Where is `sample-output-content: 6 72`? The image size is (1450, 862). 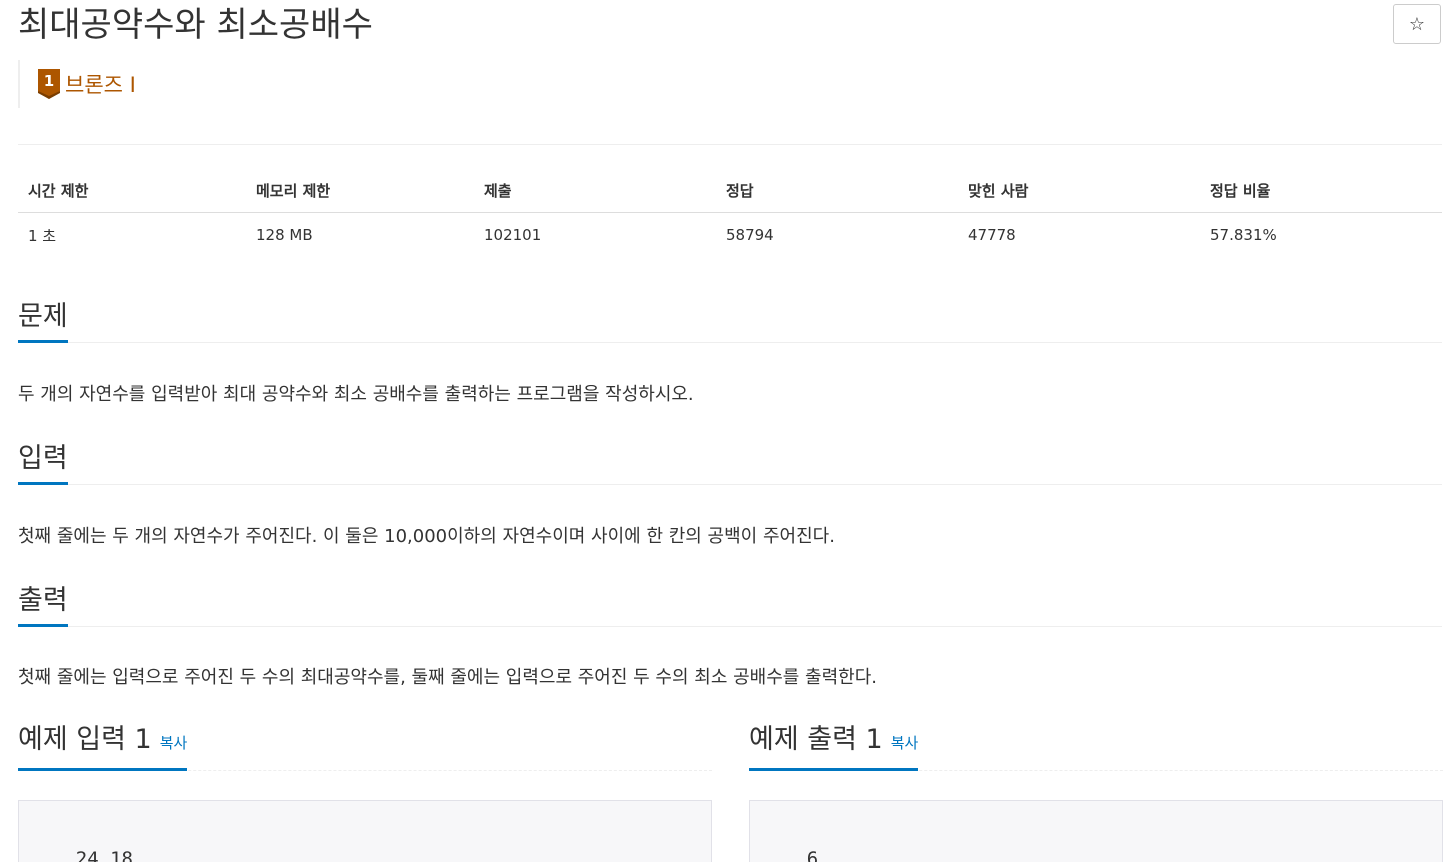
sample-output-content: 6 72 is located at coordinates (812, 855).